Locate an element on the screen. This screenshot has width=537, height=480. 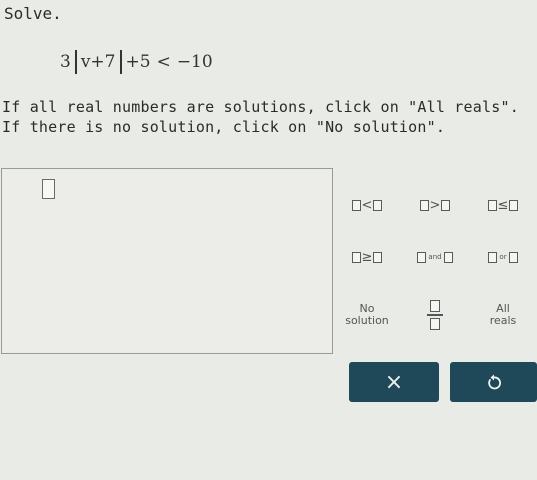
less-than-symbol: < is located at coordinates (367, 205).